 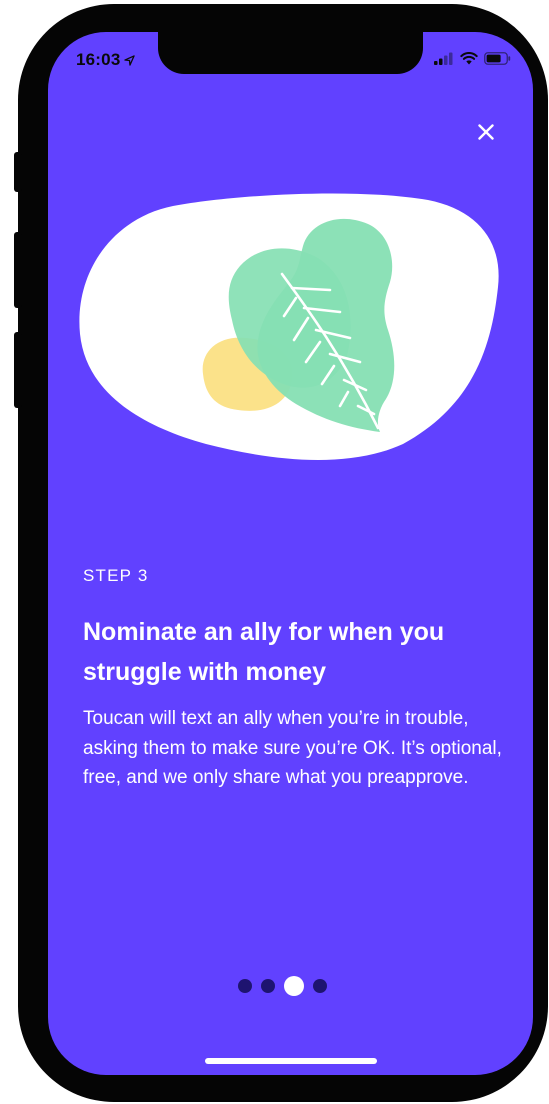 I want to click on mute-switch, so click(x=18, y=172).